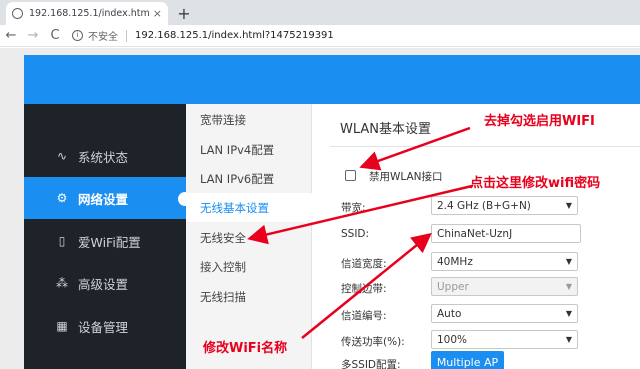 The image size is (640, 369). What do you see at coordinates (539, 121) in the screenshot?
I see `annotation-uncheck-wifi: 去掉勾选启用WIFI` at bounding box center [539, 121].